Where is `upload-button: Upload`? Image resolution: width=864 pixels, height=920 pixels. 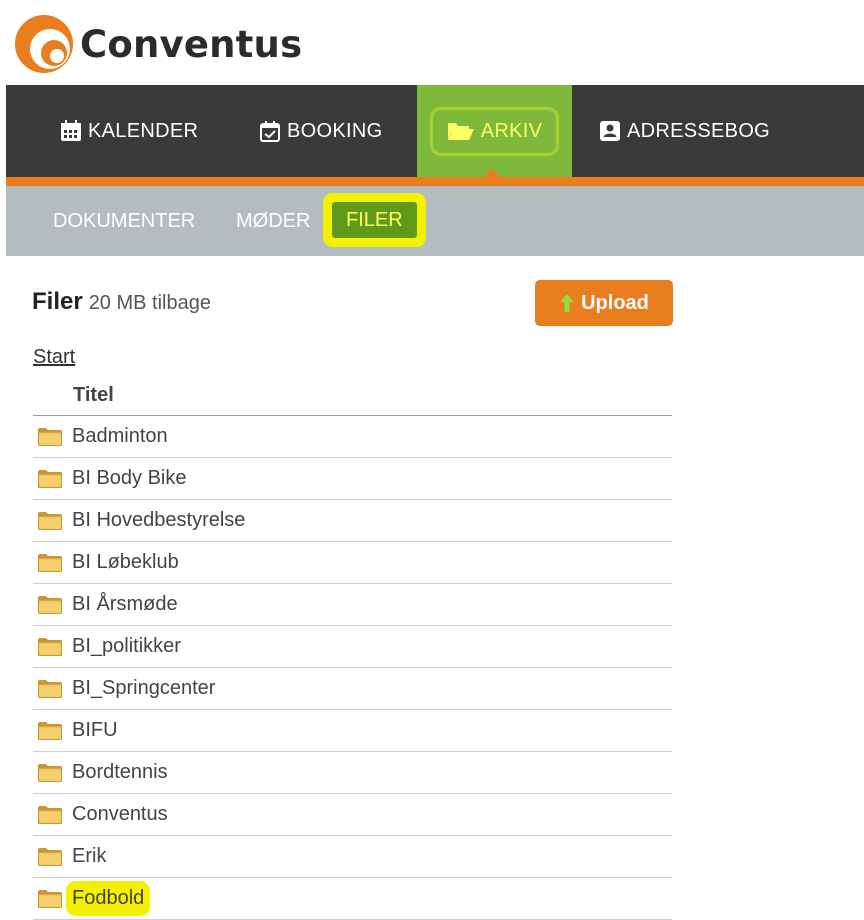
upload-button: Upload is located at coordinates (604, 303).